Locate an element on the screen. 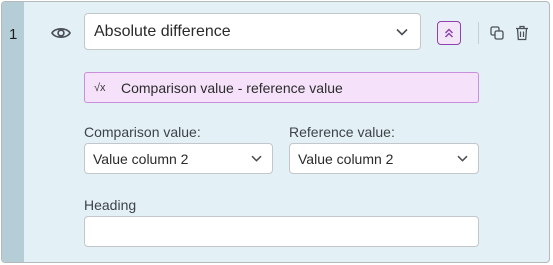 Image resolution: width=553 pixels, height=265 pixels. calculation-type-value: Absolute difference is located at coordinates (162, 31).